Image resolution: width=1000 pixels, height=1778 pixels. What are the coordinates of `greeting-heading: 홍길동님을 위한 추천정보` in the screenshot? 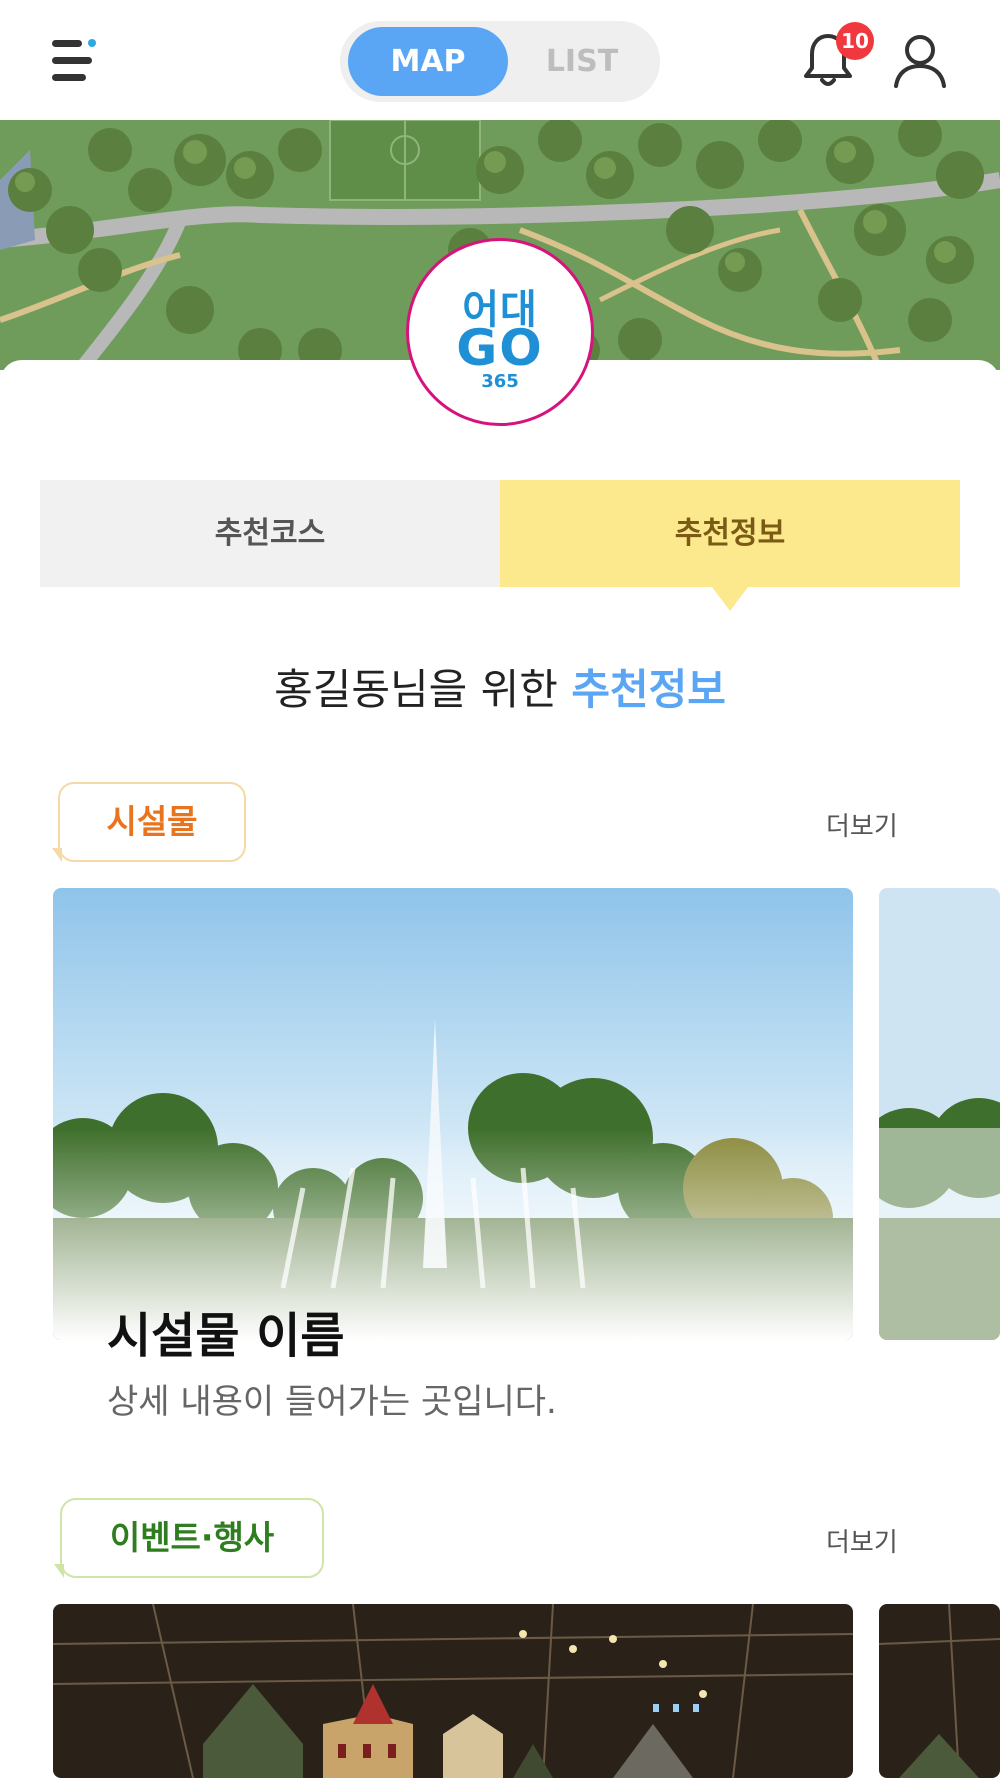 It's located at (500, 686).